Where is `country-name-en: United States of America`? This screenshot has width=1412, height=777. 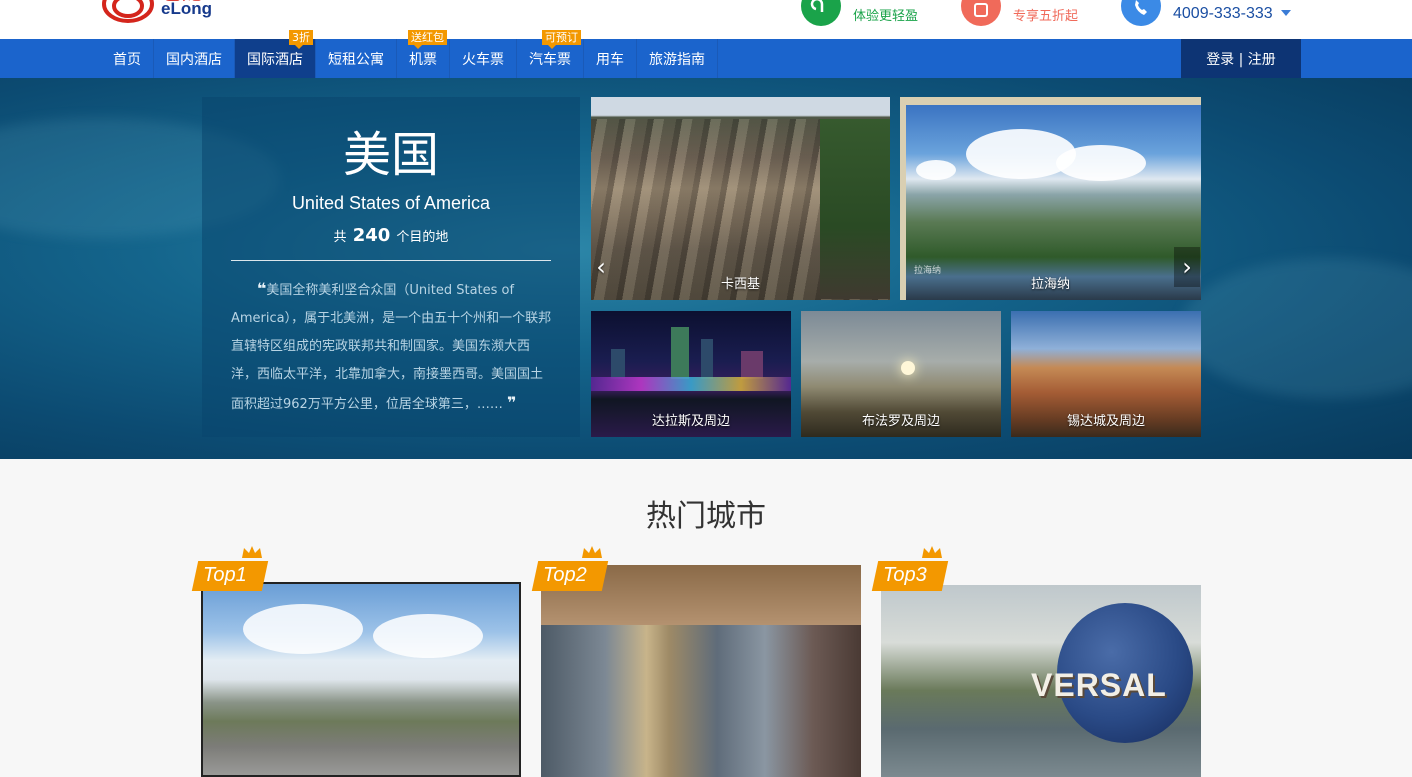 country-name-en: United States of America is located at coordinates (391, 203).